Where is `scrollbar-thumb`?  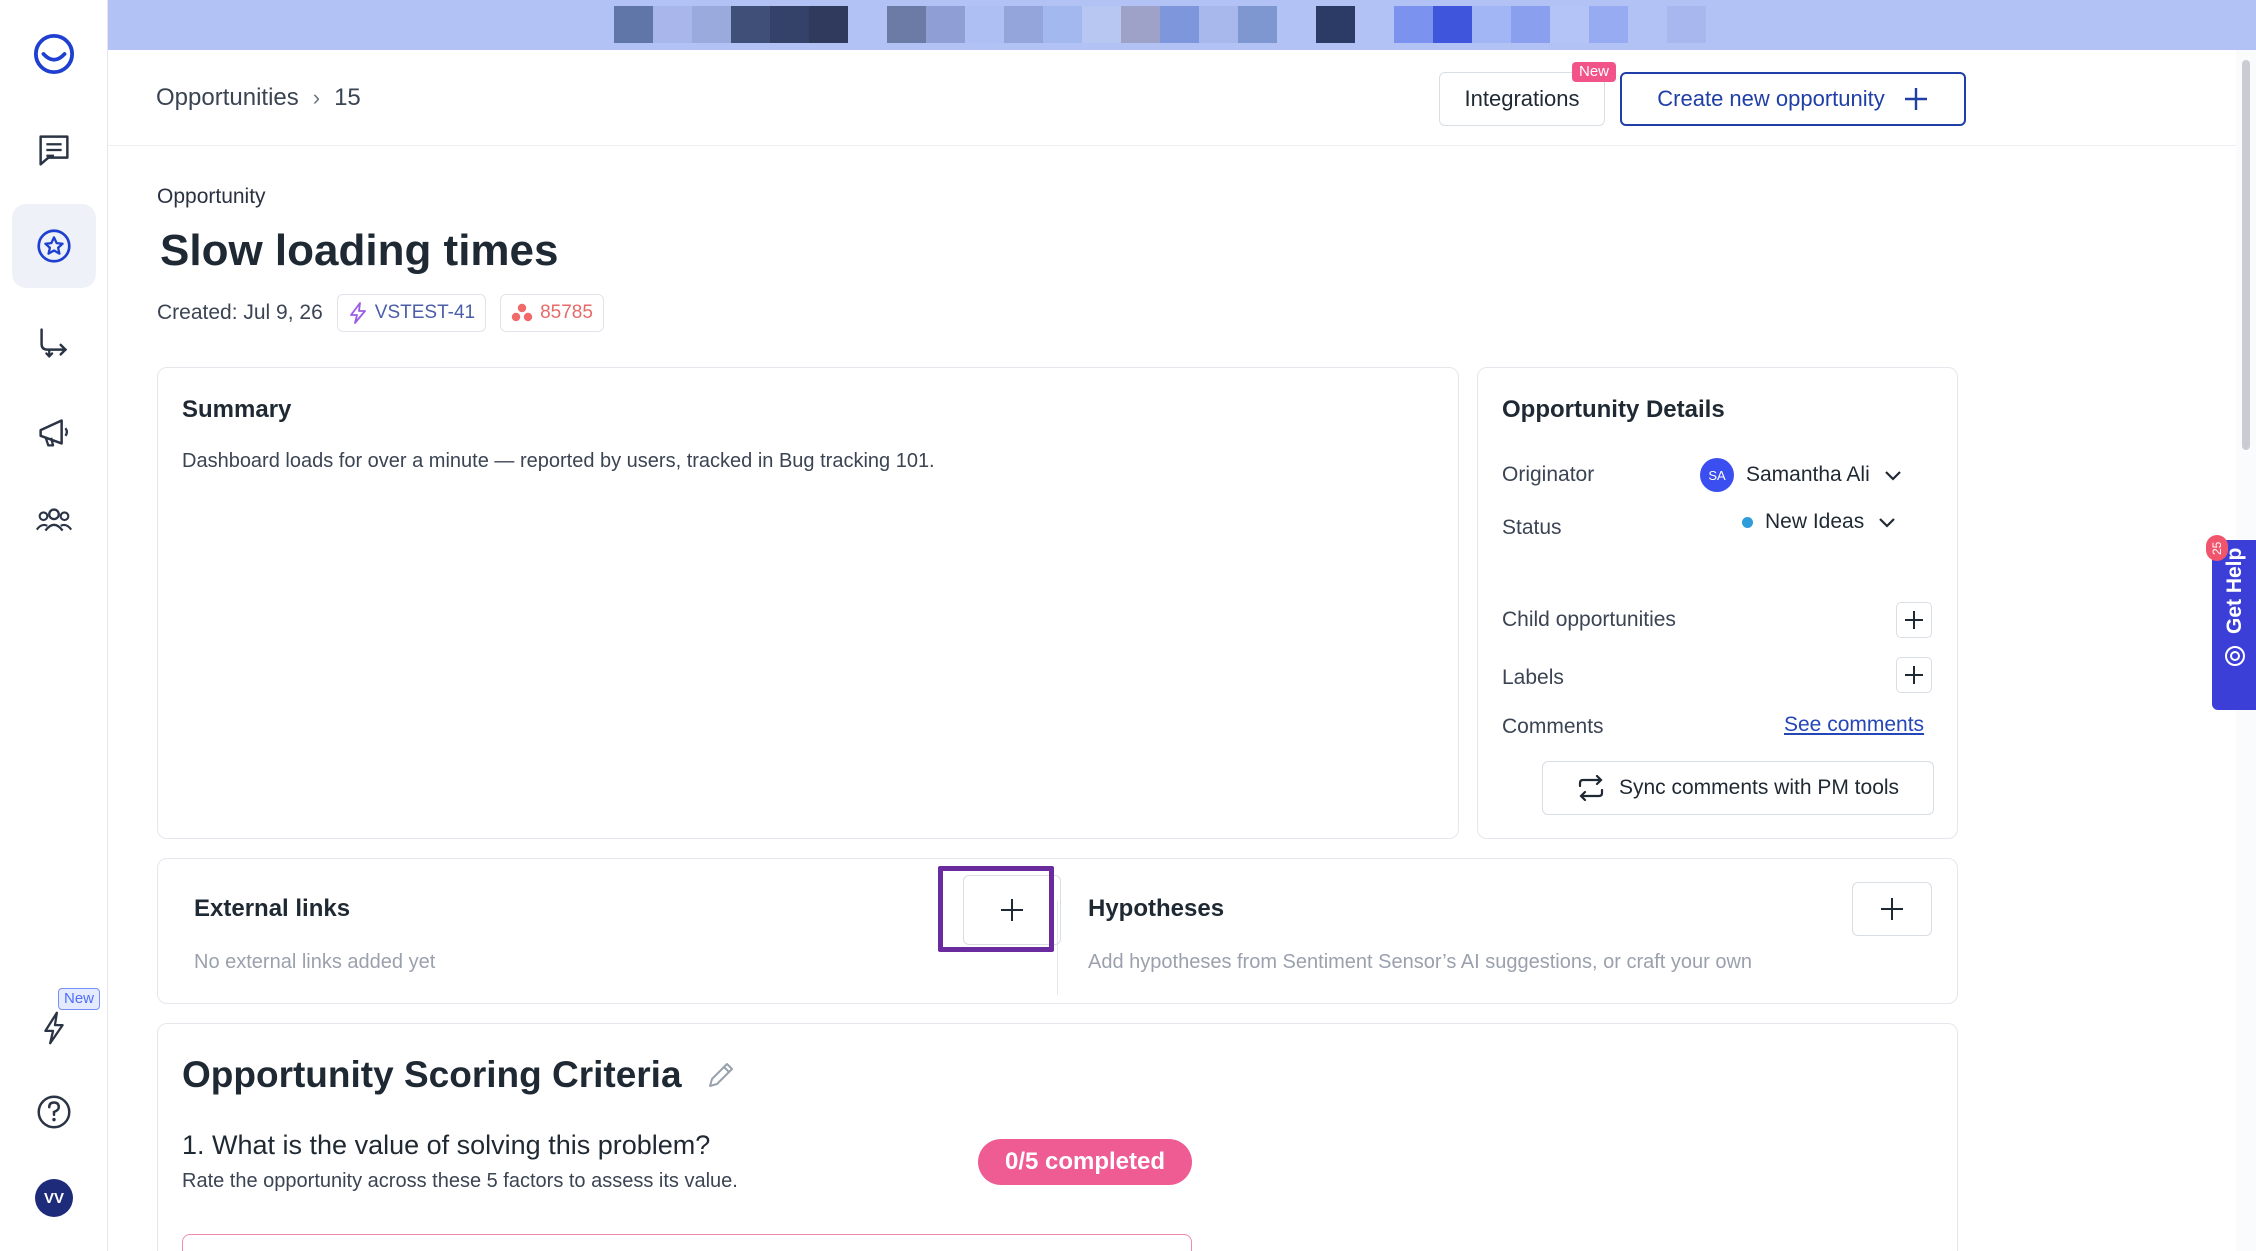
scrollbar-thumb is located at coordinates (2246, 255).